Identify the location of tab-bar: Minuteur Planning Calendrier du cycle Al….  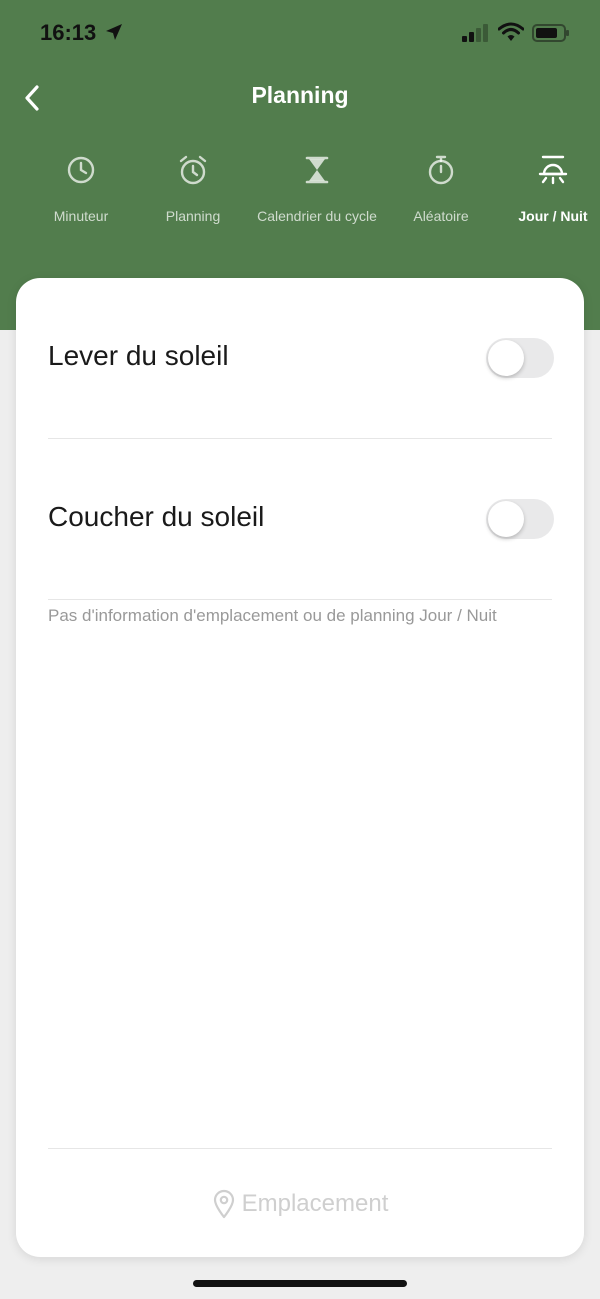
(300, 193).